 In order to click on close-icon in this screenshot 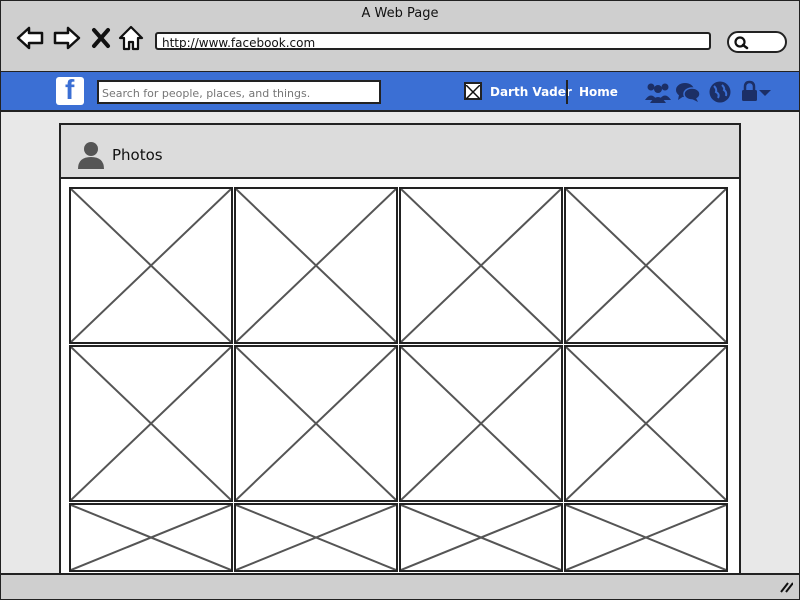, I will do `click(101, 38)`.